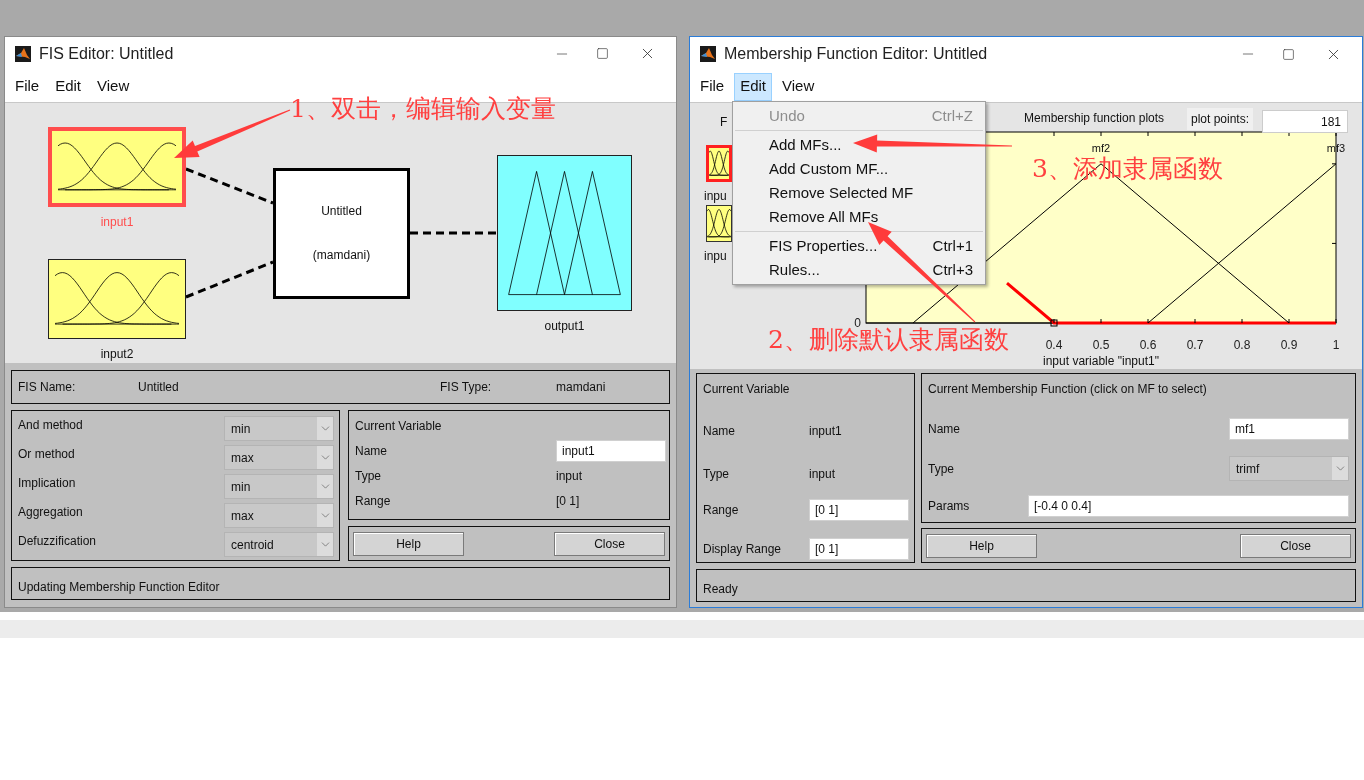 Image resolution: width=1364 pixels, height=780 pixels. I want to click on tick-label: 1, so click(1336, 345).